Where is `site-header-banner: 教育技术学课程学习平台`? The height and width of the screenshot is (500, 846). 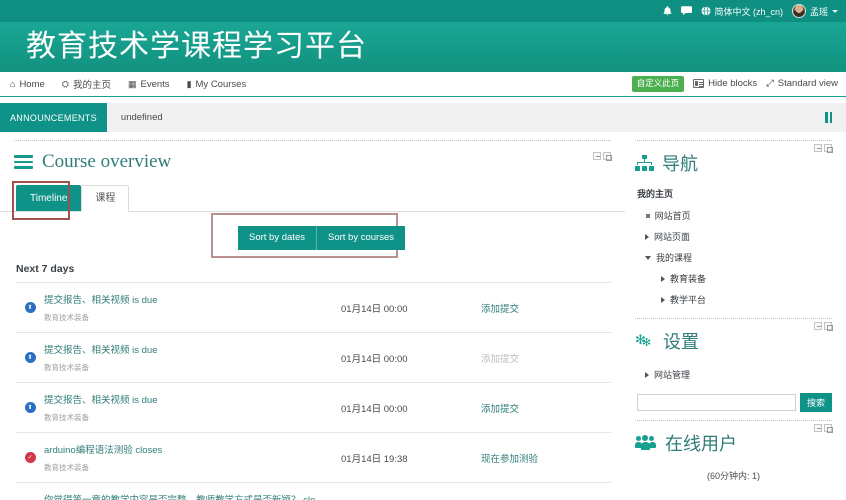 site-header-banner: 教育技术学课程学习平台 is located at coordinates (423, 47).